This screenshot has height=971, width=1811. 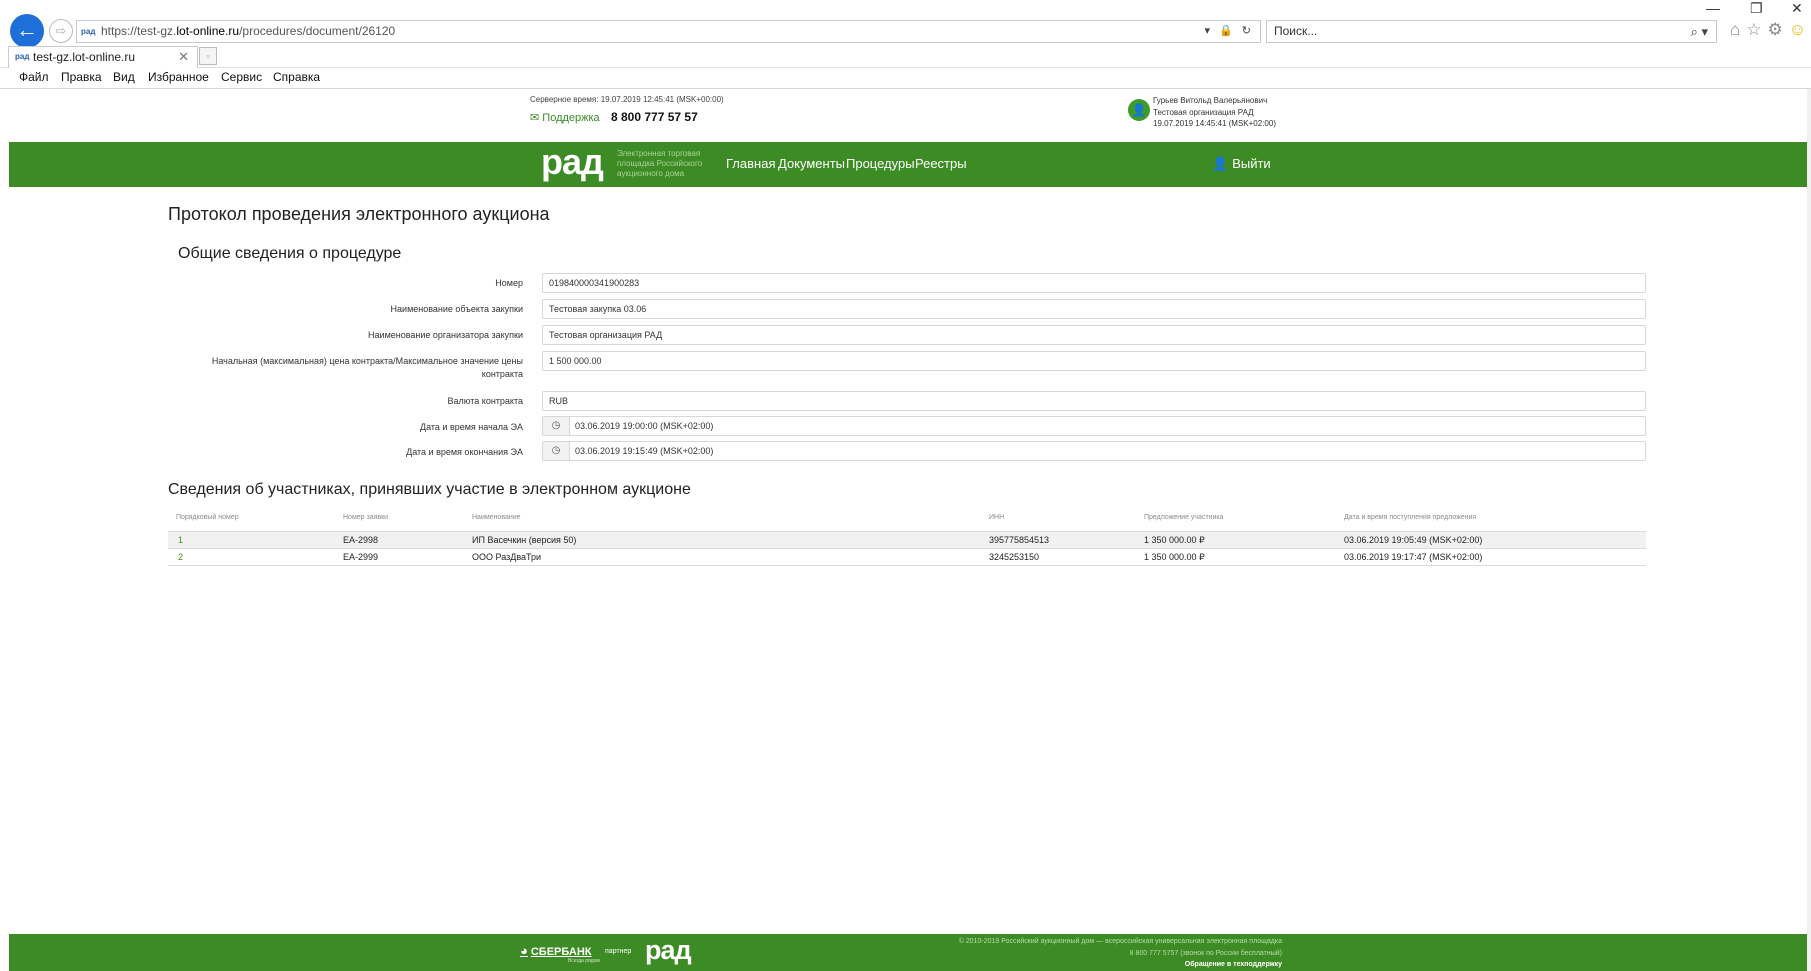 I want to click on start-datetime-label: Дата и время начала ЭА, so click(x=471, y=427).